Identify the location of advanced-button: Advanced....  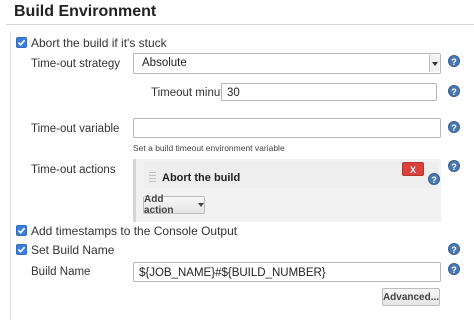
(411, 297).